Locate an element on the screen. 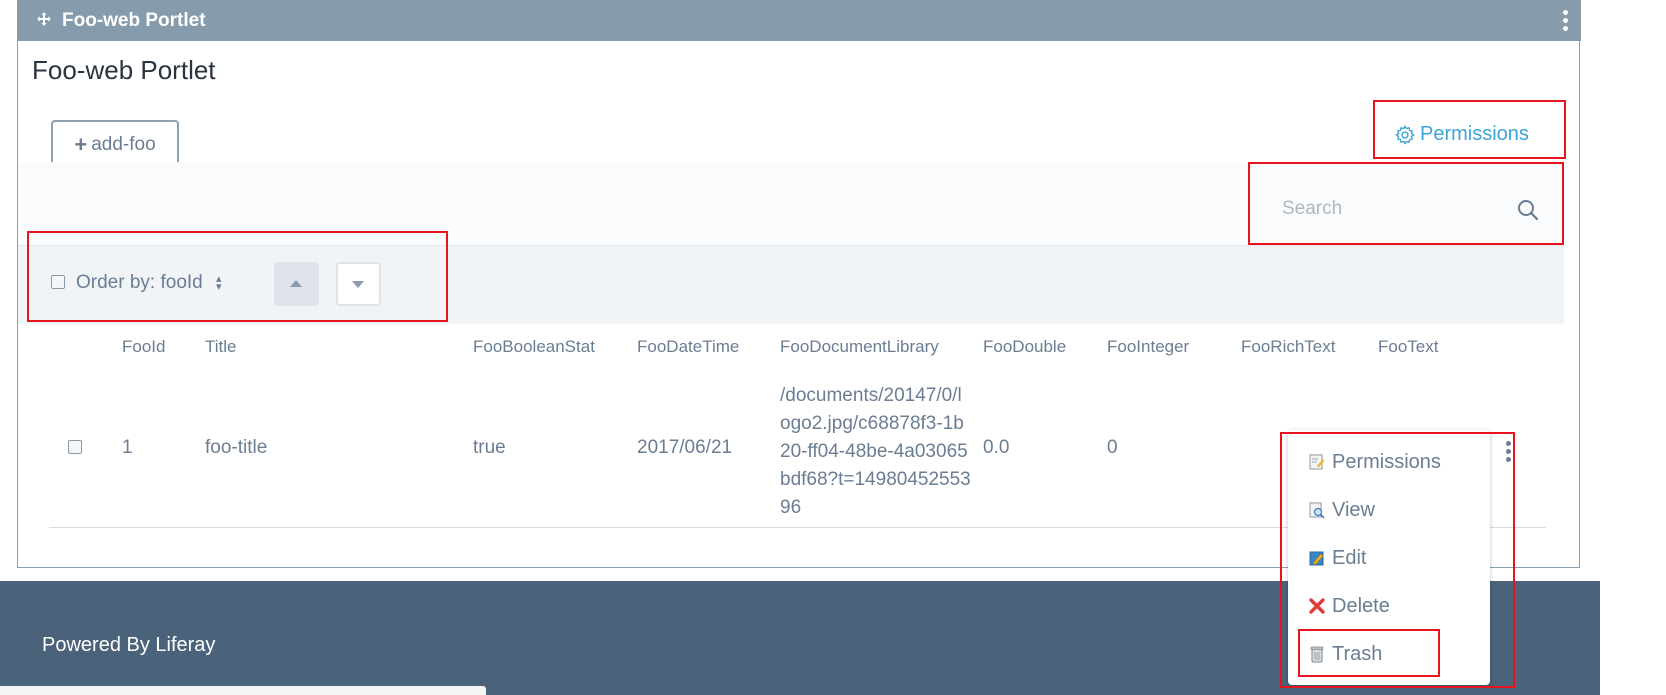  powered-by-text: Powered By Liferay is located at coordinates (129, 645).